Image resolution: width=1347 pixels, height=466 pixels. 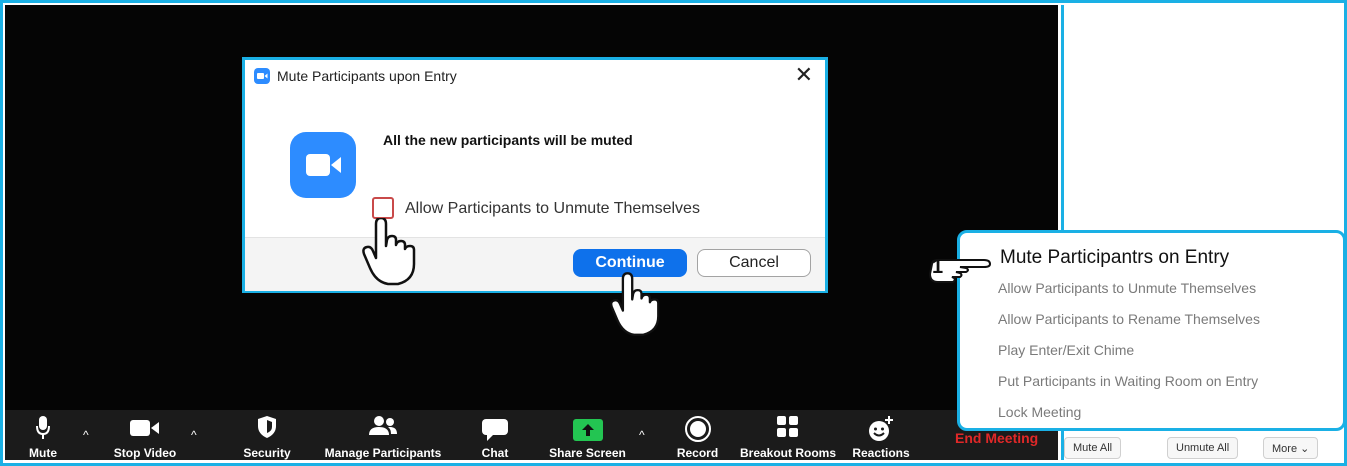 I want to click on menu-item-allow-unmute: Allow Participants to Unmute Themselves, so click(x=1127, y=288).